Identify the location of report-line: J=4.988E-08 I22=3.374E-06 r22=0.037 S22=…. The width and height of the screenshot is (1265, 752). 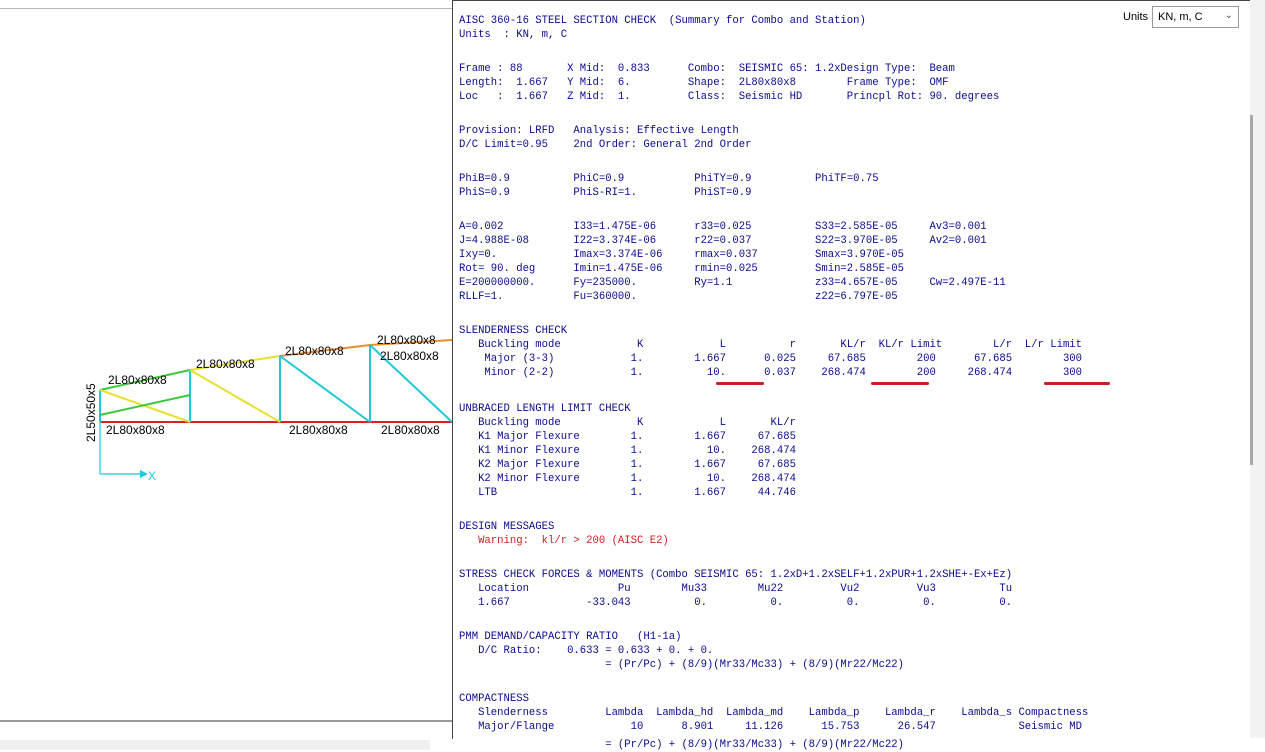
(723, 241).